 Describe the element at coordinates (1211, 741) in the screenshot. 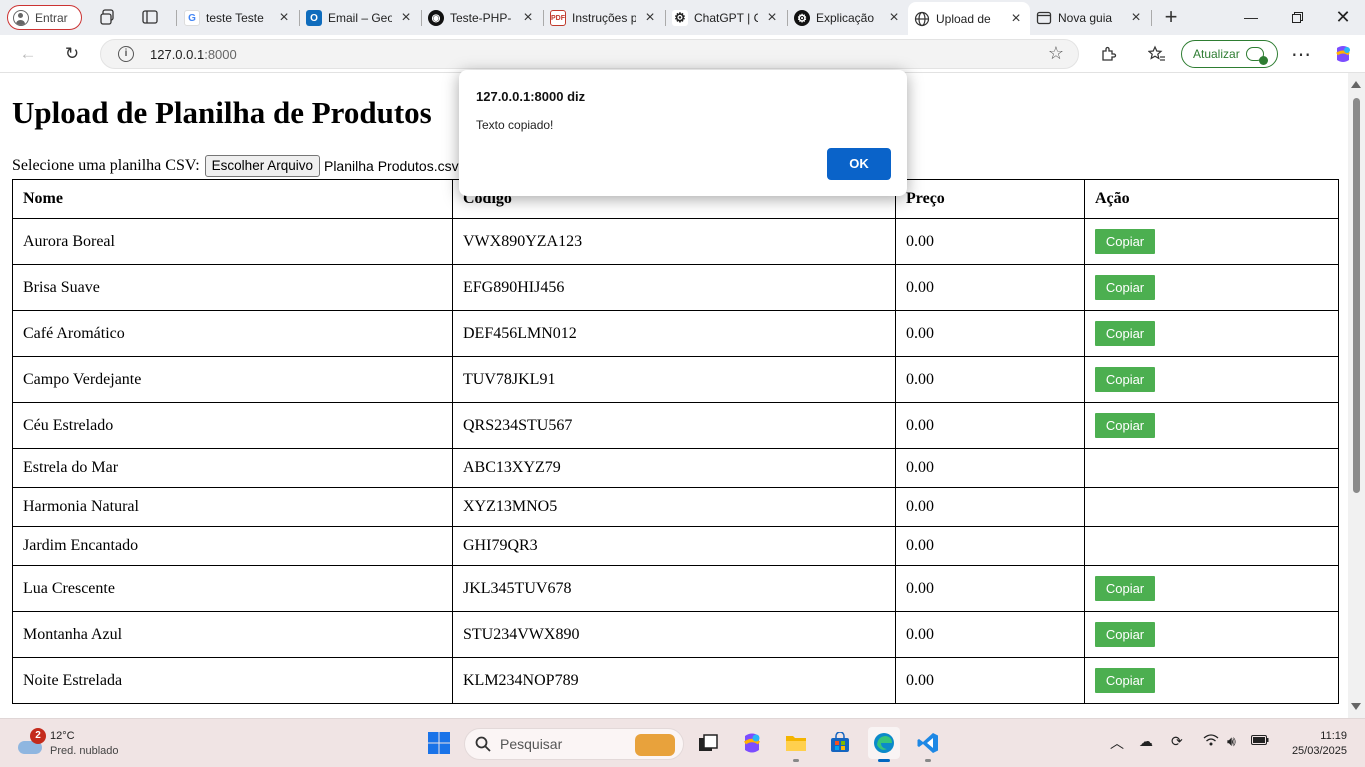

I see `wifi-icon` at that location.